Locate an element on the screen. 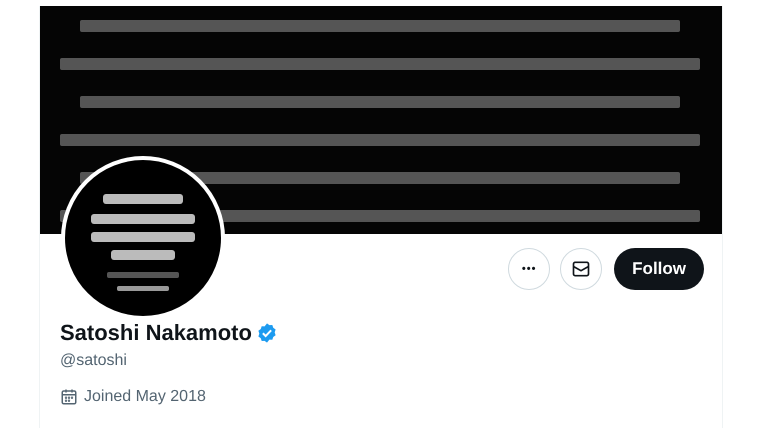 The height and width of the screenshot is (428, 760). follow-button: Follow is located at coordinates (659, 269).